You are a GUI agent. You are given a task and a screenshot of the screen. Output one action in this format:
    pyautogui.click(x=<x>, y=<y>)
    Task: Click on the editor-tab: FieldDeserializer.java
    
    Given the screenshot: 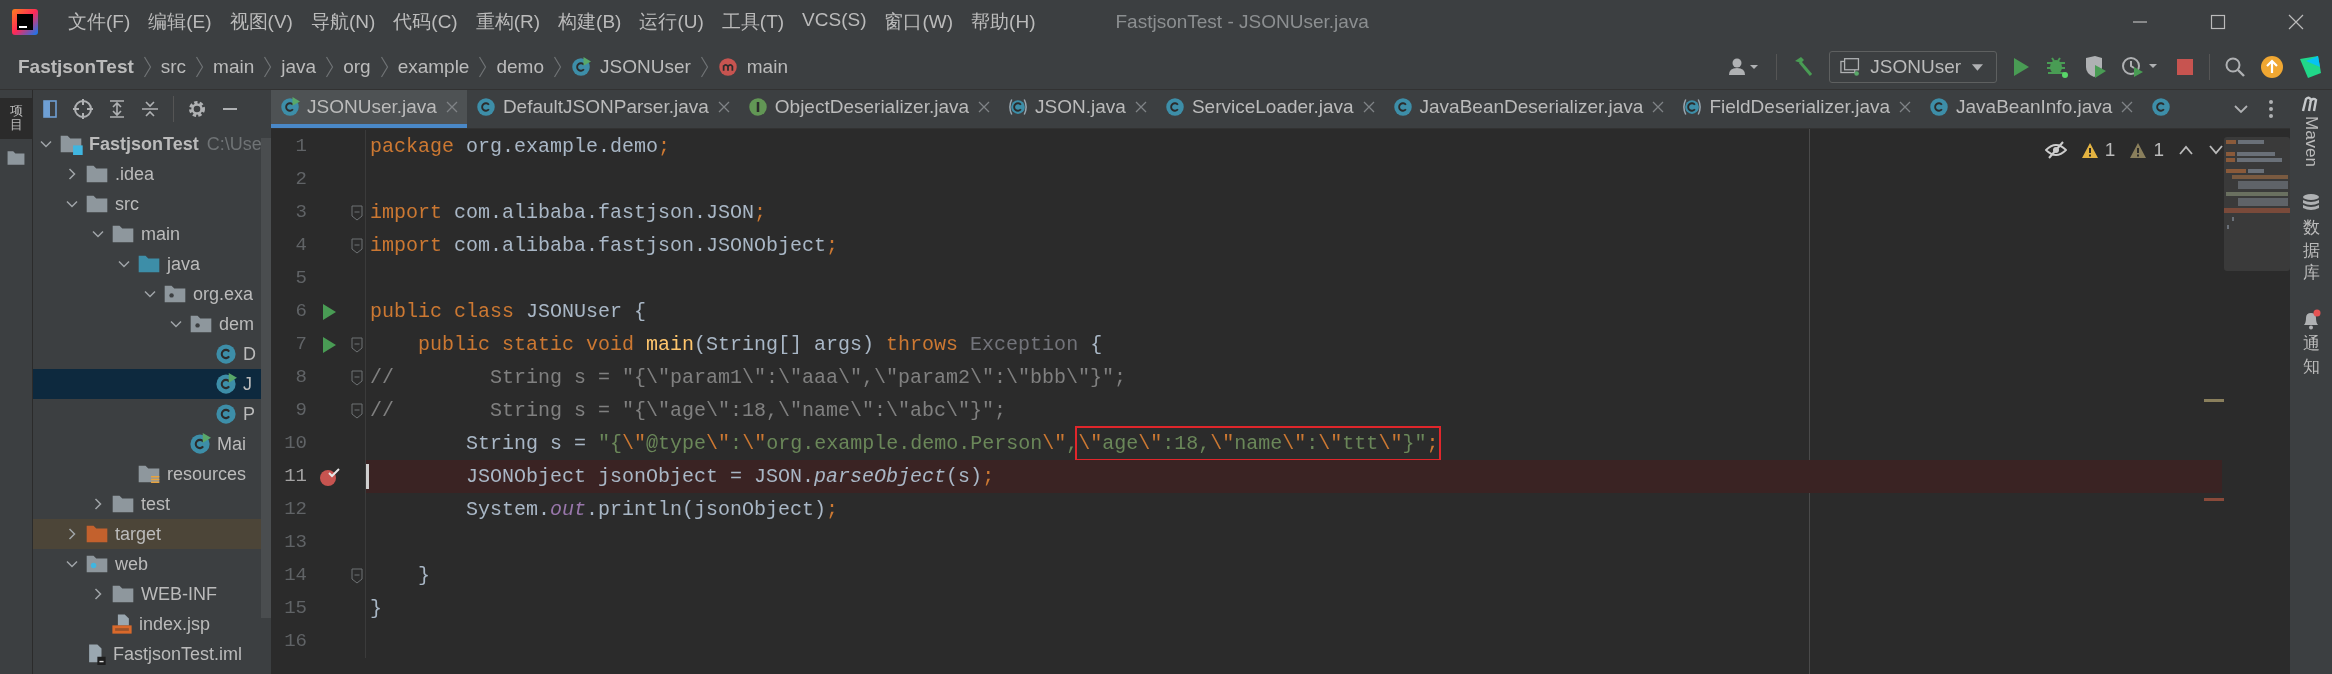 What is the action you would take?
    pyautogui.click(x=1796, y=109)
    